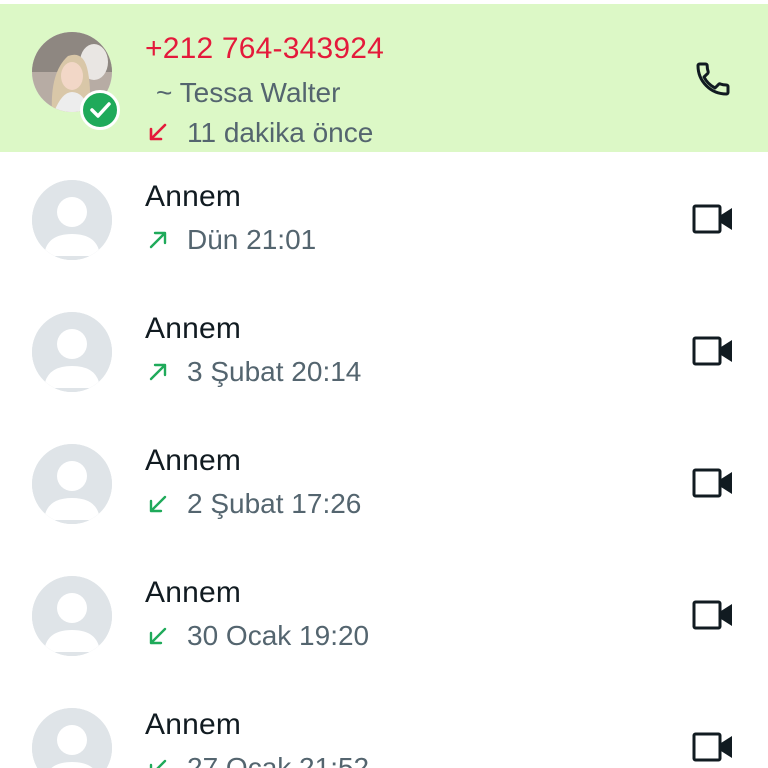 The height and width of the screenshot is (768, 768). I want to click on verified-badge, so click(100, 110).